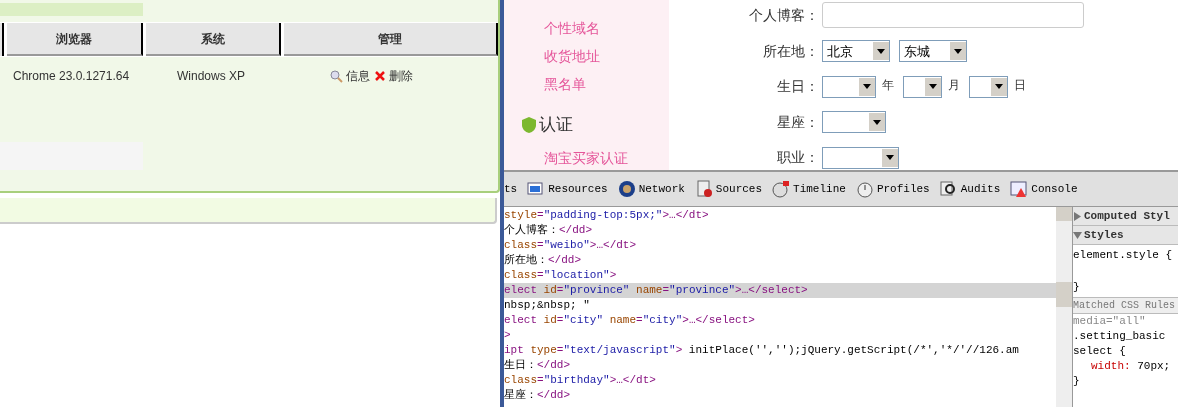  Describe the element at coordinates (336, 76) in the screenshot. I see `search-icon` at that location.